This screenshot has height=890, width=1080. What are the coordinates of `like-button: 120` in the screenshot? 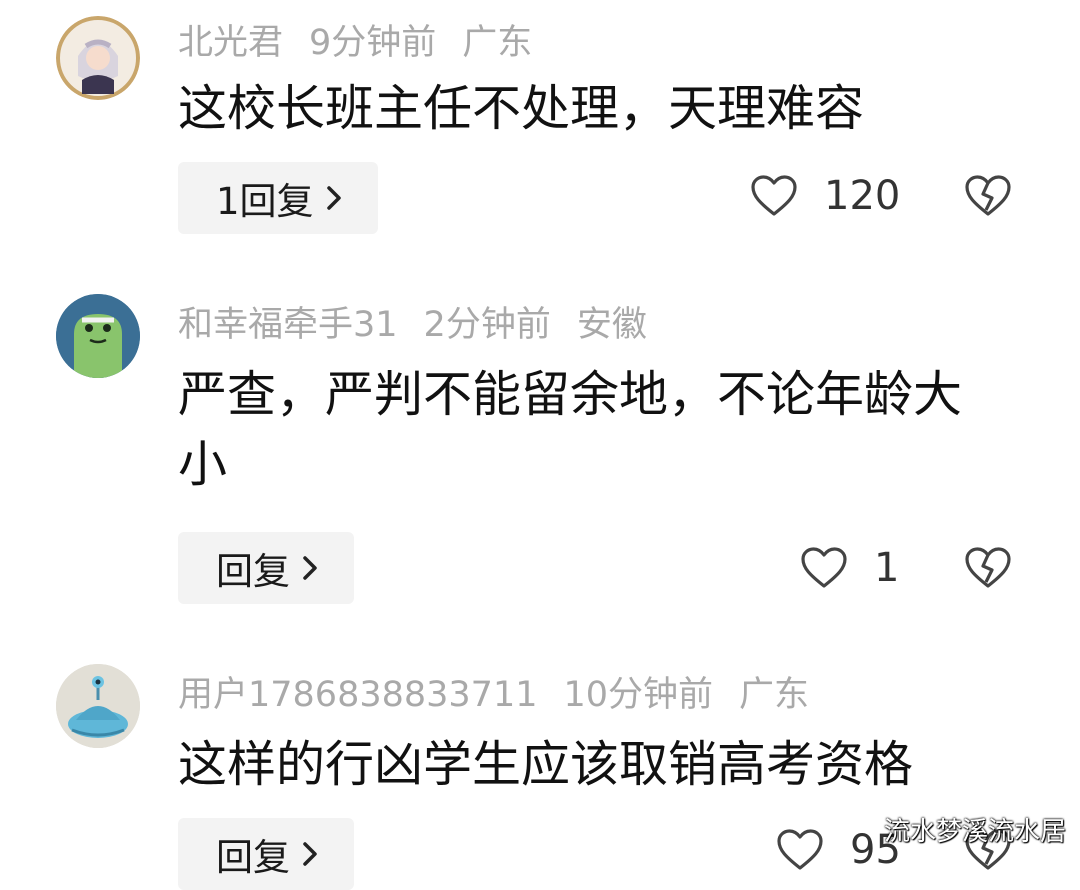 It's located at (825, 196).